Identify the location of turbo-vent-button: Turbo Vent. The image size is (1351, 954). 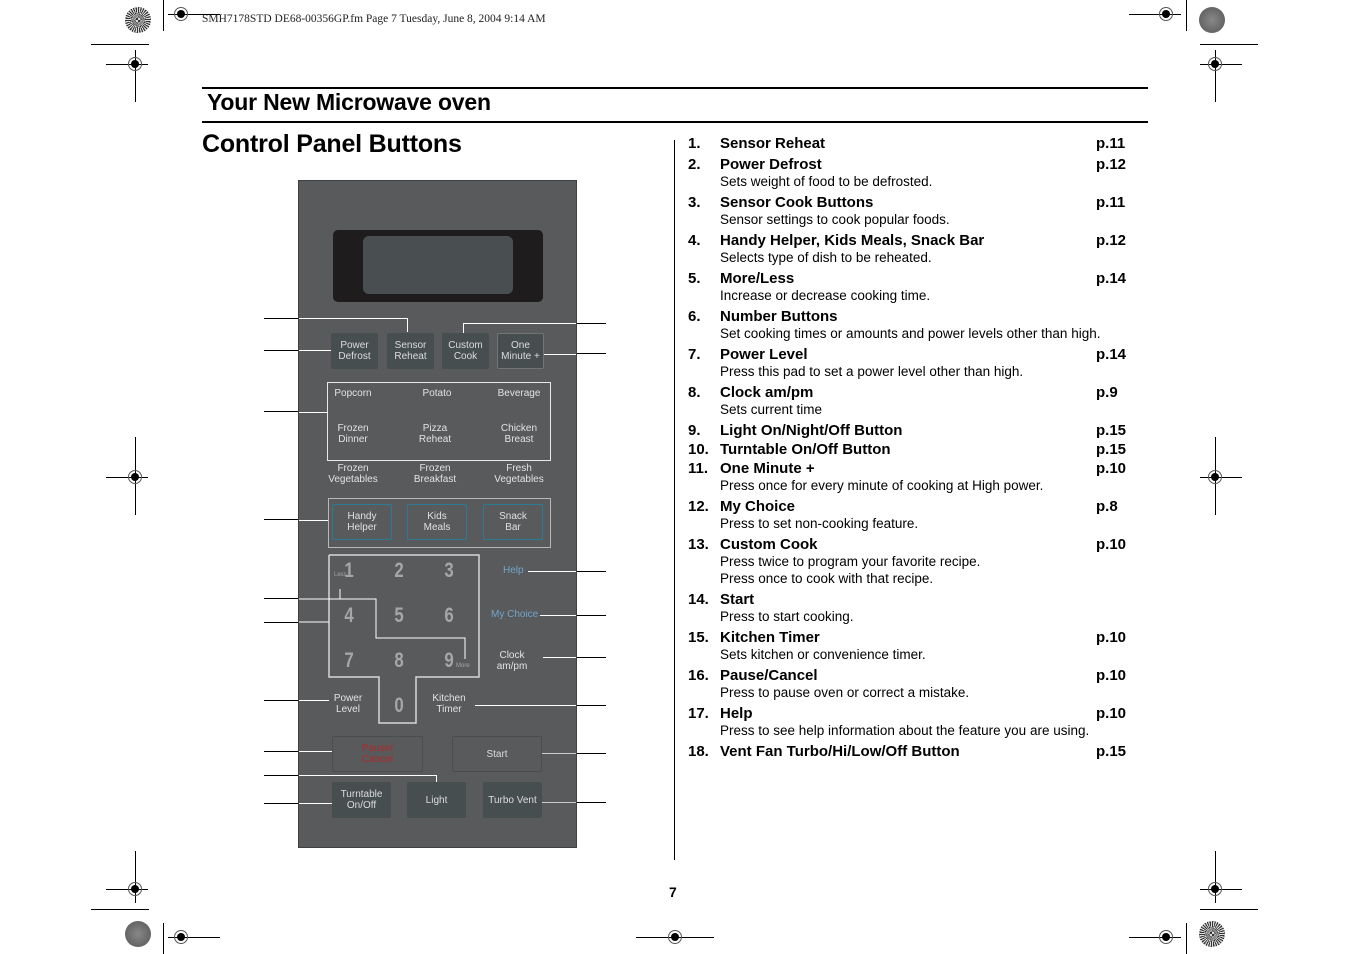
(512, 800).